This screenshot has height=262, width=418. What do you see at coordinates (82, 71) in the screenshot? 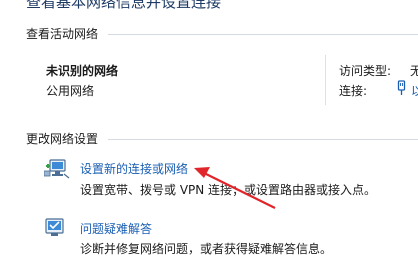
I see `network-name: 未识别的网络` at bounding box center [82, 71].